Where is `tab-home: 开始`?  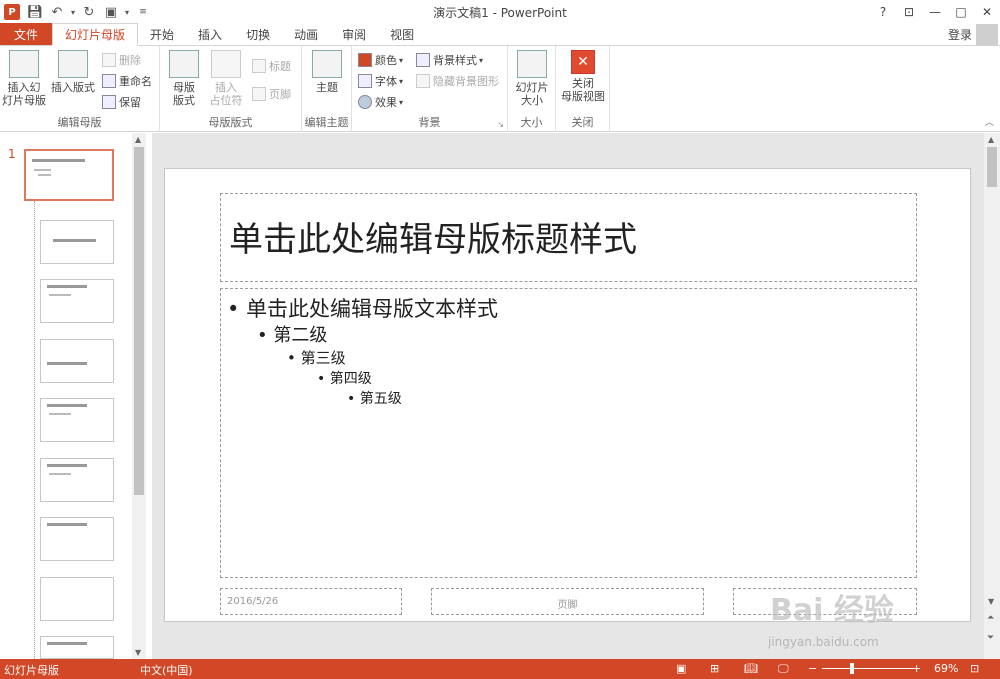
tab-home: 开始 is located at coordinates (162, 34).